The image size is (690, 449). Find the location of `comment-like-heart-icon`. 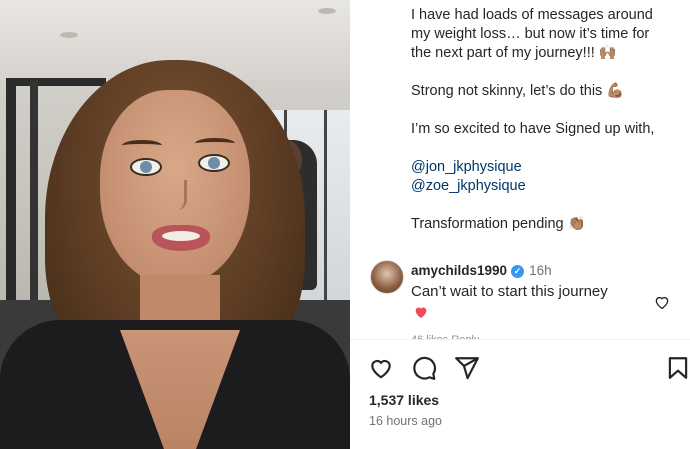

comment-like-heart-icon is located at coordinates (662, 302).